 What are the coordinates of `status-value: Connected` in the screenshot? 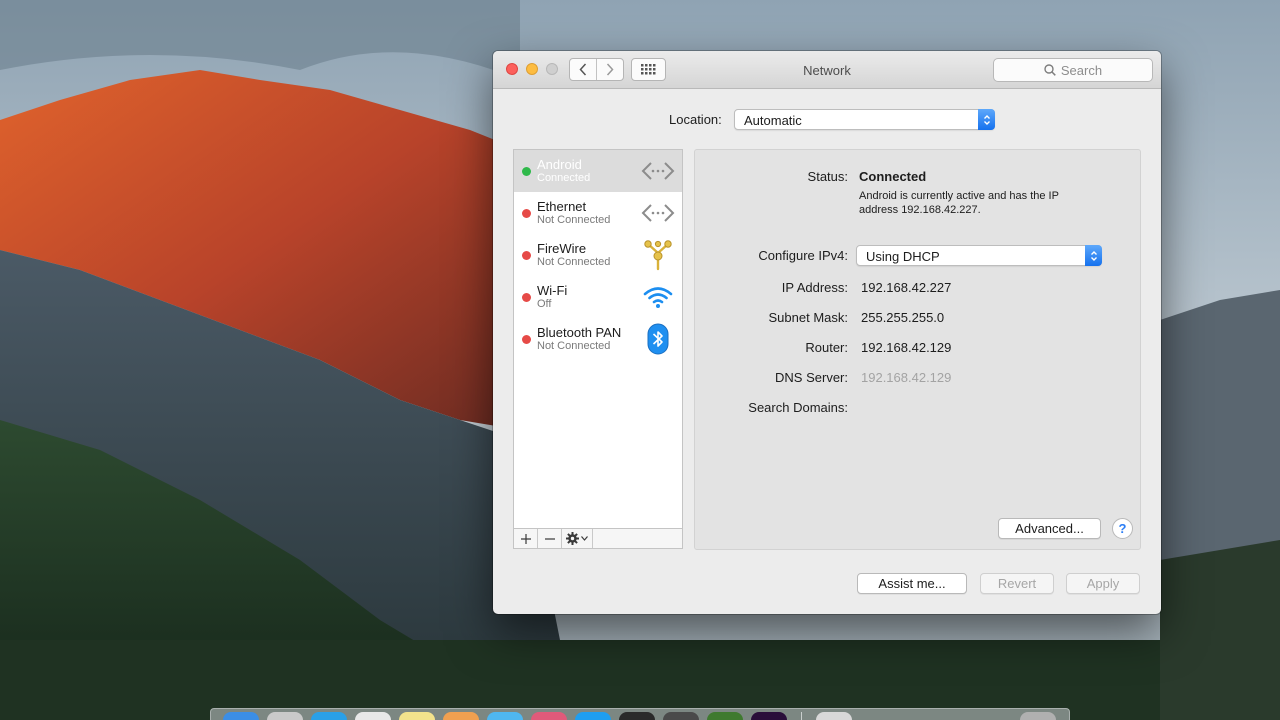 It's located at (893, 176).